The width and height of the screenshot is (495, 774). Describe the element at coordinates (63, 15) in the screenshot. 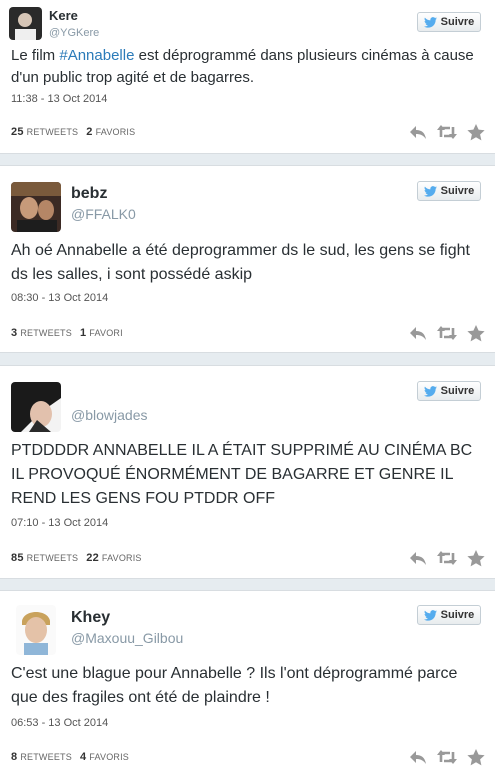

I see `user-name: Kere` at that location.